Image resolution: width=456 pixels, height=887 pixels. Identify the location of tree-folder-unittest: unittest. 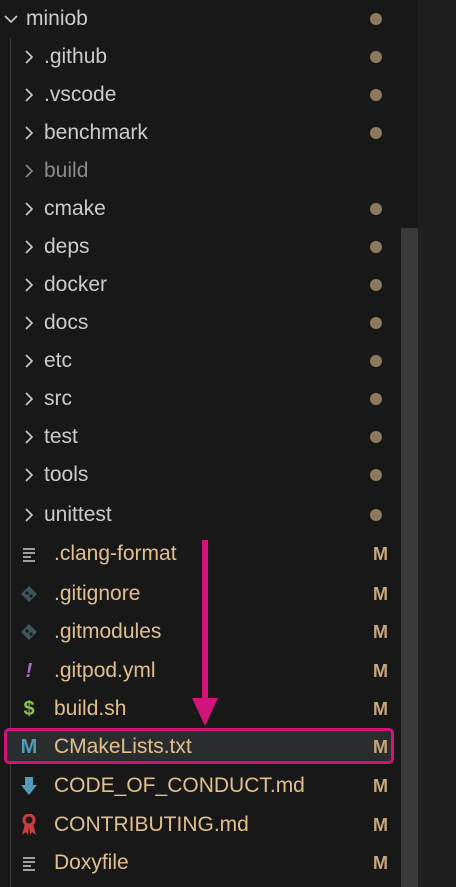
(209, 515).